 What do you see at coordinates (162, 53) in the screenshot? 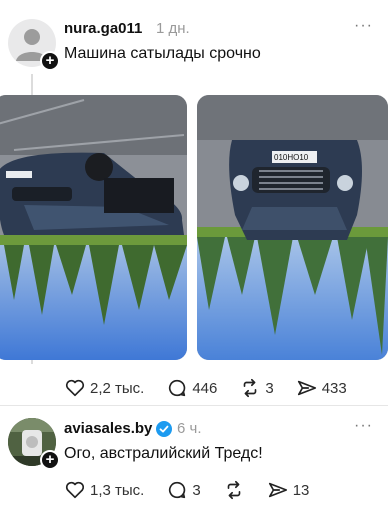
I see `post-text: Машина сатылады срочно` at bounding box center [162, 53].